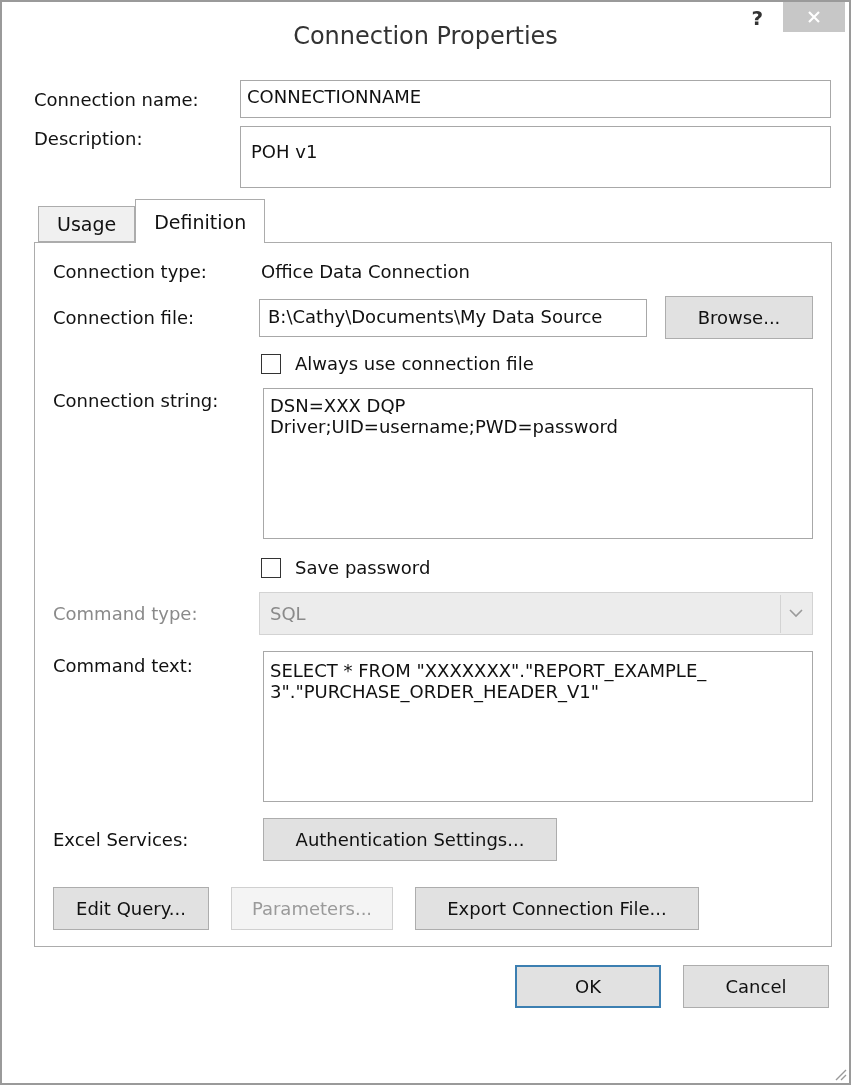 The image size is (851, 1085). Describe the element at coordinates (130, 271) in the screenshot. I see `field-label: Connection type:` at that location.